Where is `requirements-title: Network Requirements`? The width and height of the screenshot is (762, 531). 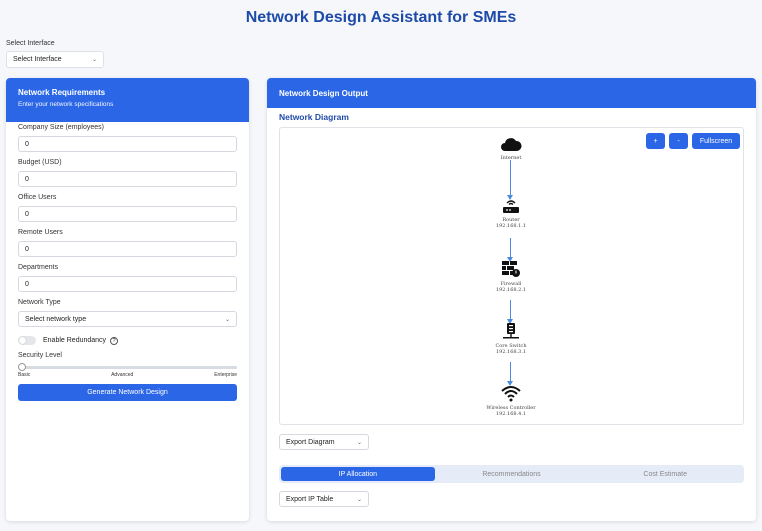 requirements-title: Network Requirements is located at coordinates (62, 92).